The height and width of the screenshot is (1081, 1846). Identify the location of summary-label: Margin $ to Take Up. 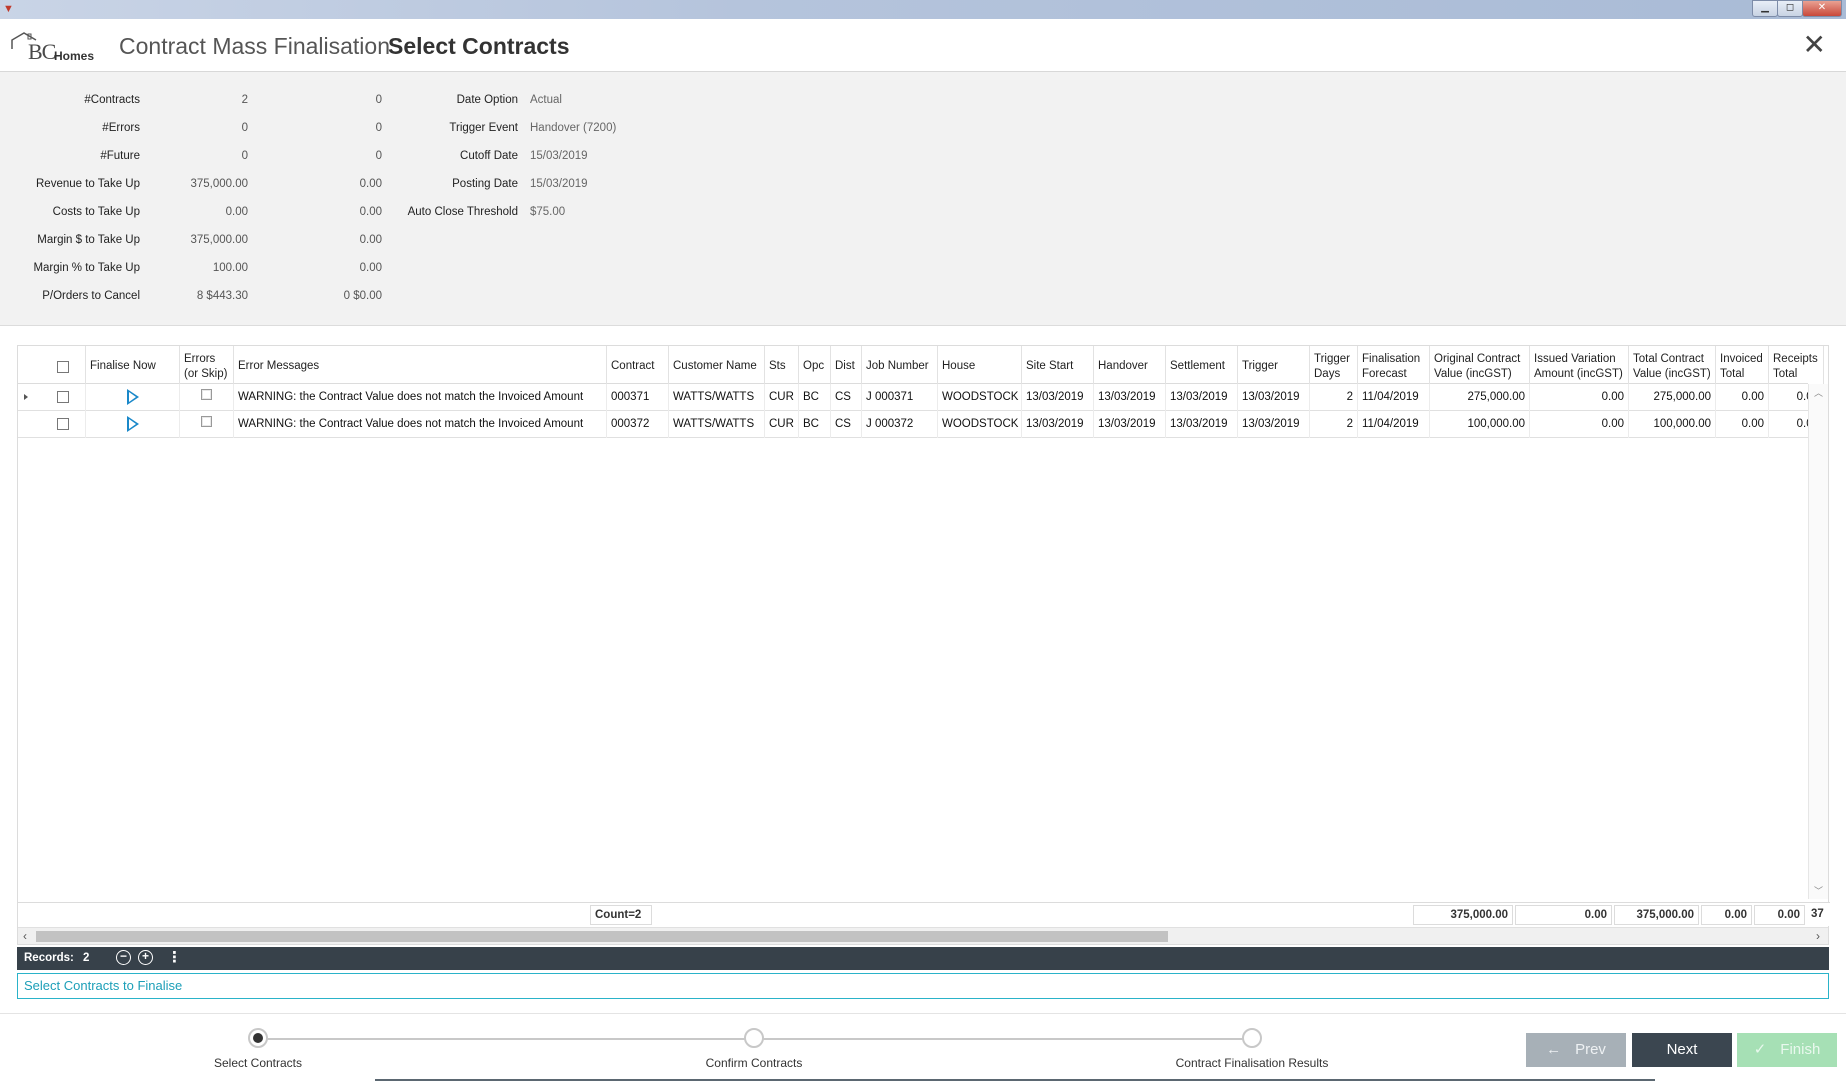
(88, 240).